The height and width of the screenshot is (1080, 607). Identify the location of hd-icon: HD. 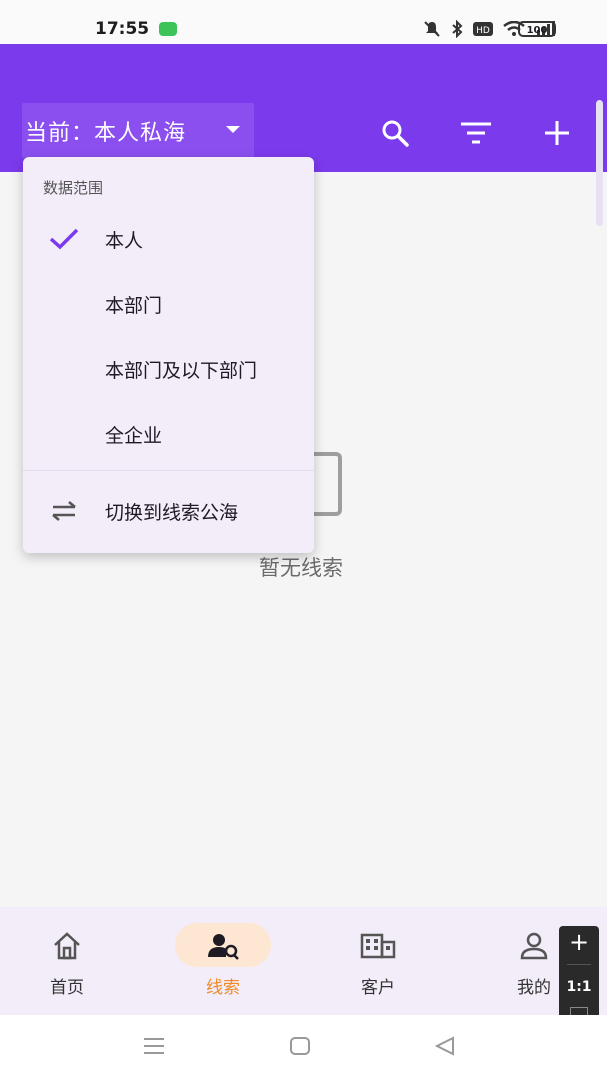
(483, 29).